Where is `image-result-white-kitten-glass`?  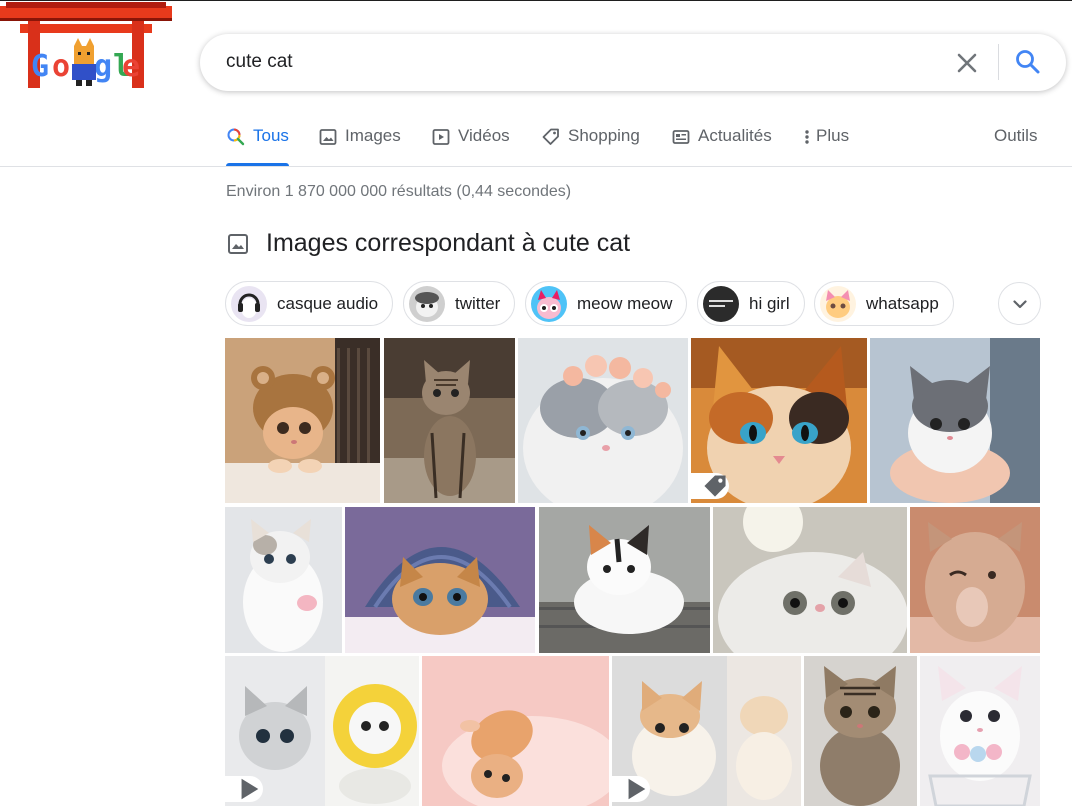
image-result-white-kitten-glass is located at coordinates (980, 731).